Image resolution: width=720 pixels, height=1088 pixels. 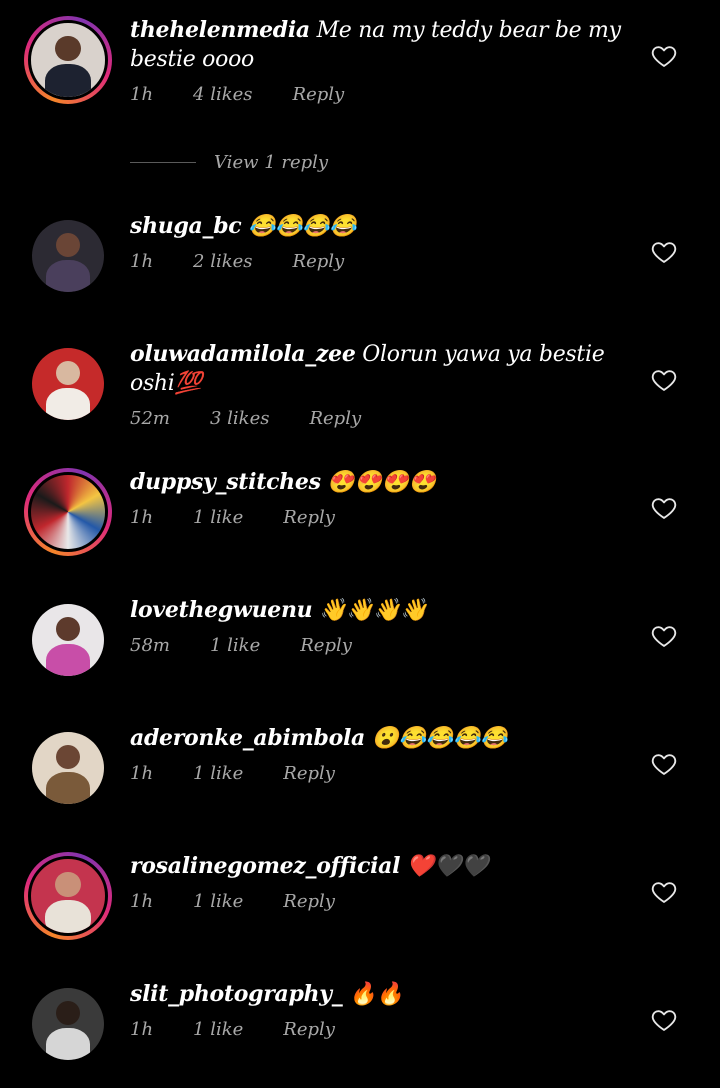 What do you see at coordinates (163, 162) in the screenshot?
I see `view-replies-divider` at bounding box center [163, 162].